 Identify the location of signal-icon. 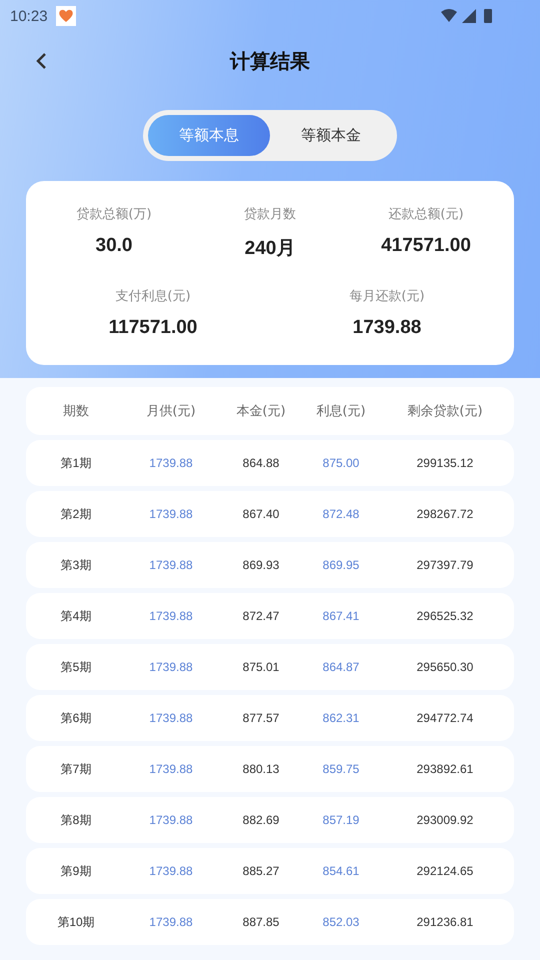
(469, 16).